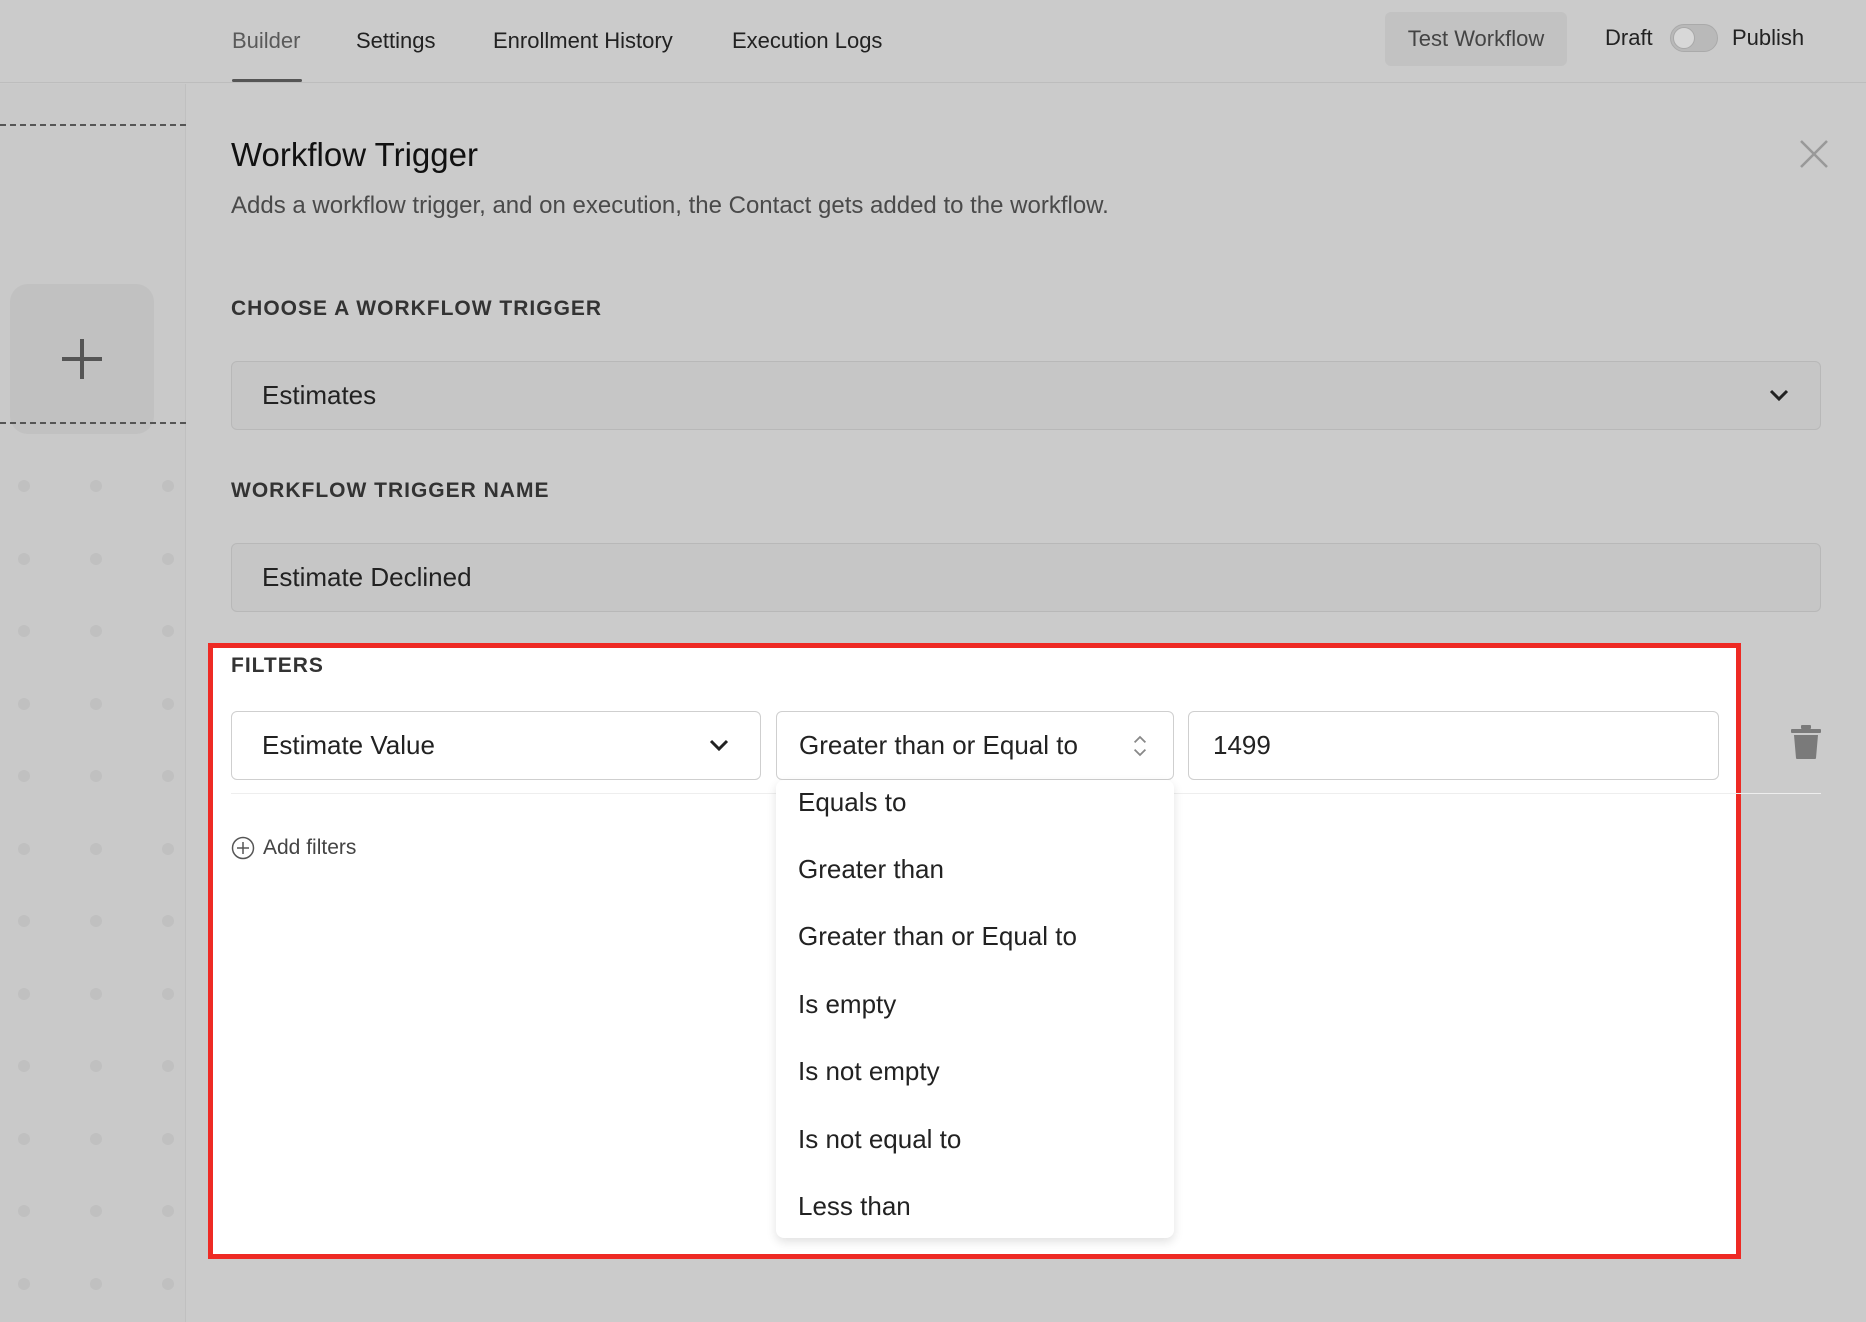  I want to click on plus-icon, so click(82, 359).